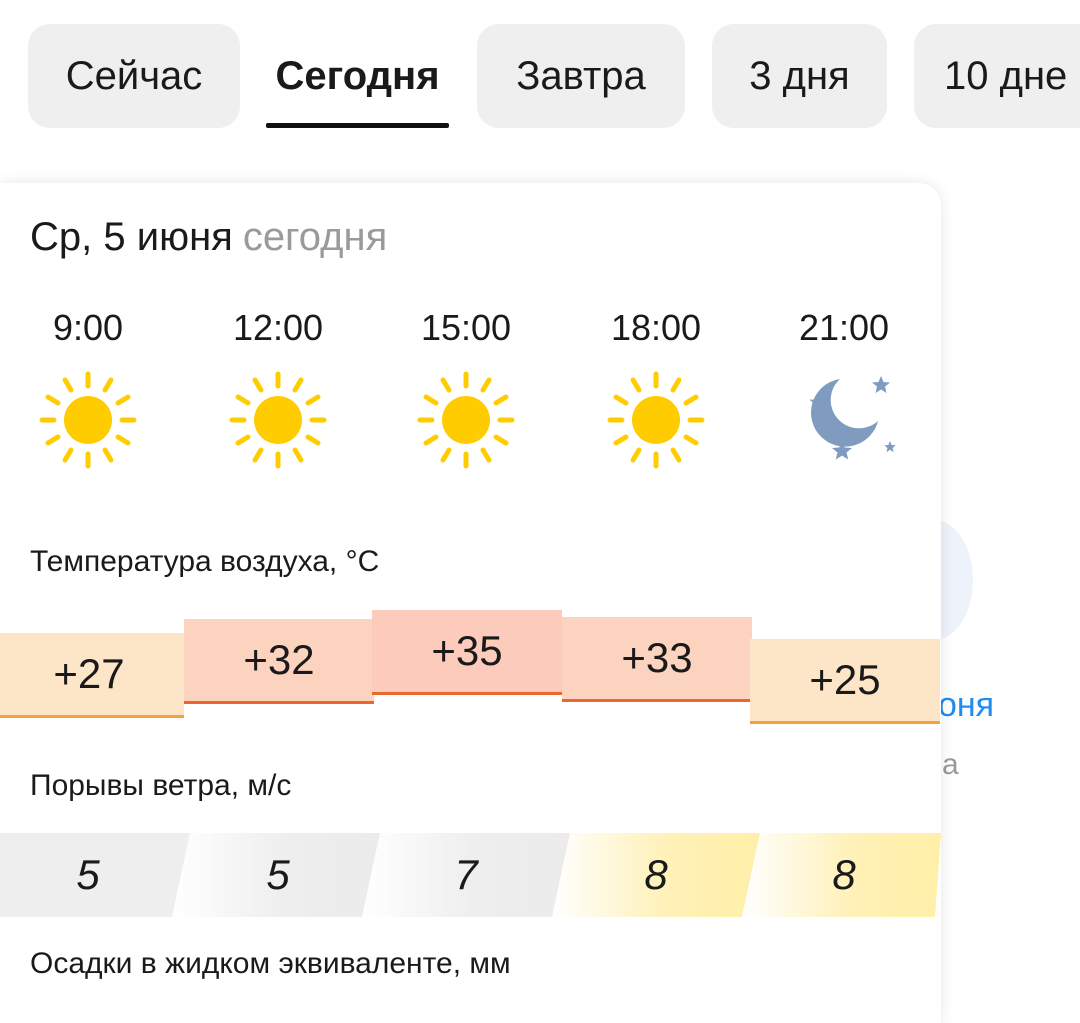 This screenshot has width=1080, height=1023. What do you see at coordinates (205, 561) in the screenshot?
I see `temperature-label: Температура воздуха, °C` at bounding box center [205, 561].